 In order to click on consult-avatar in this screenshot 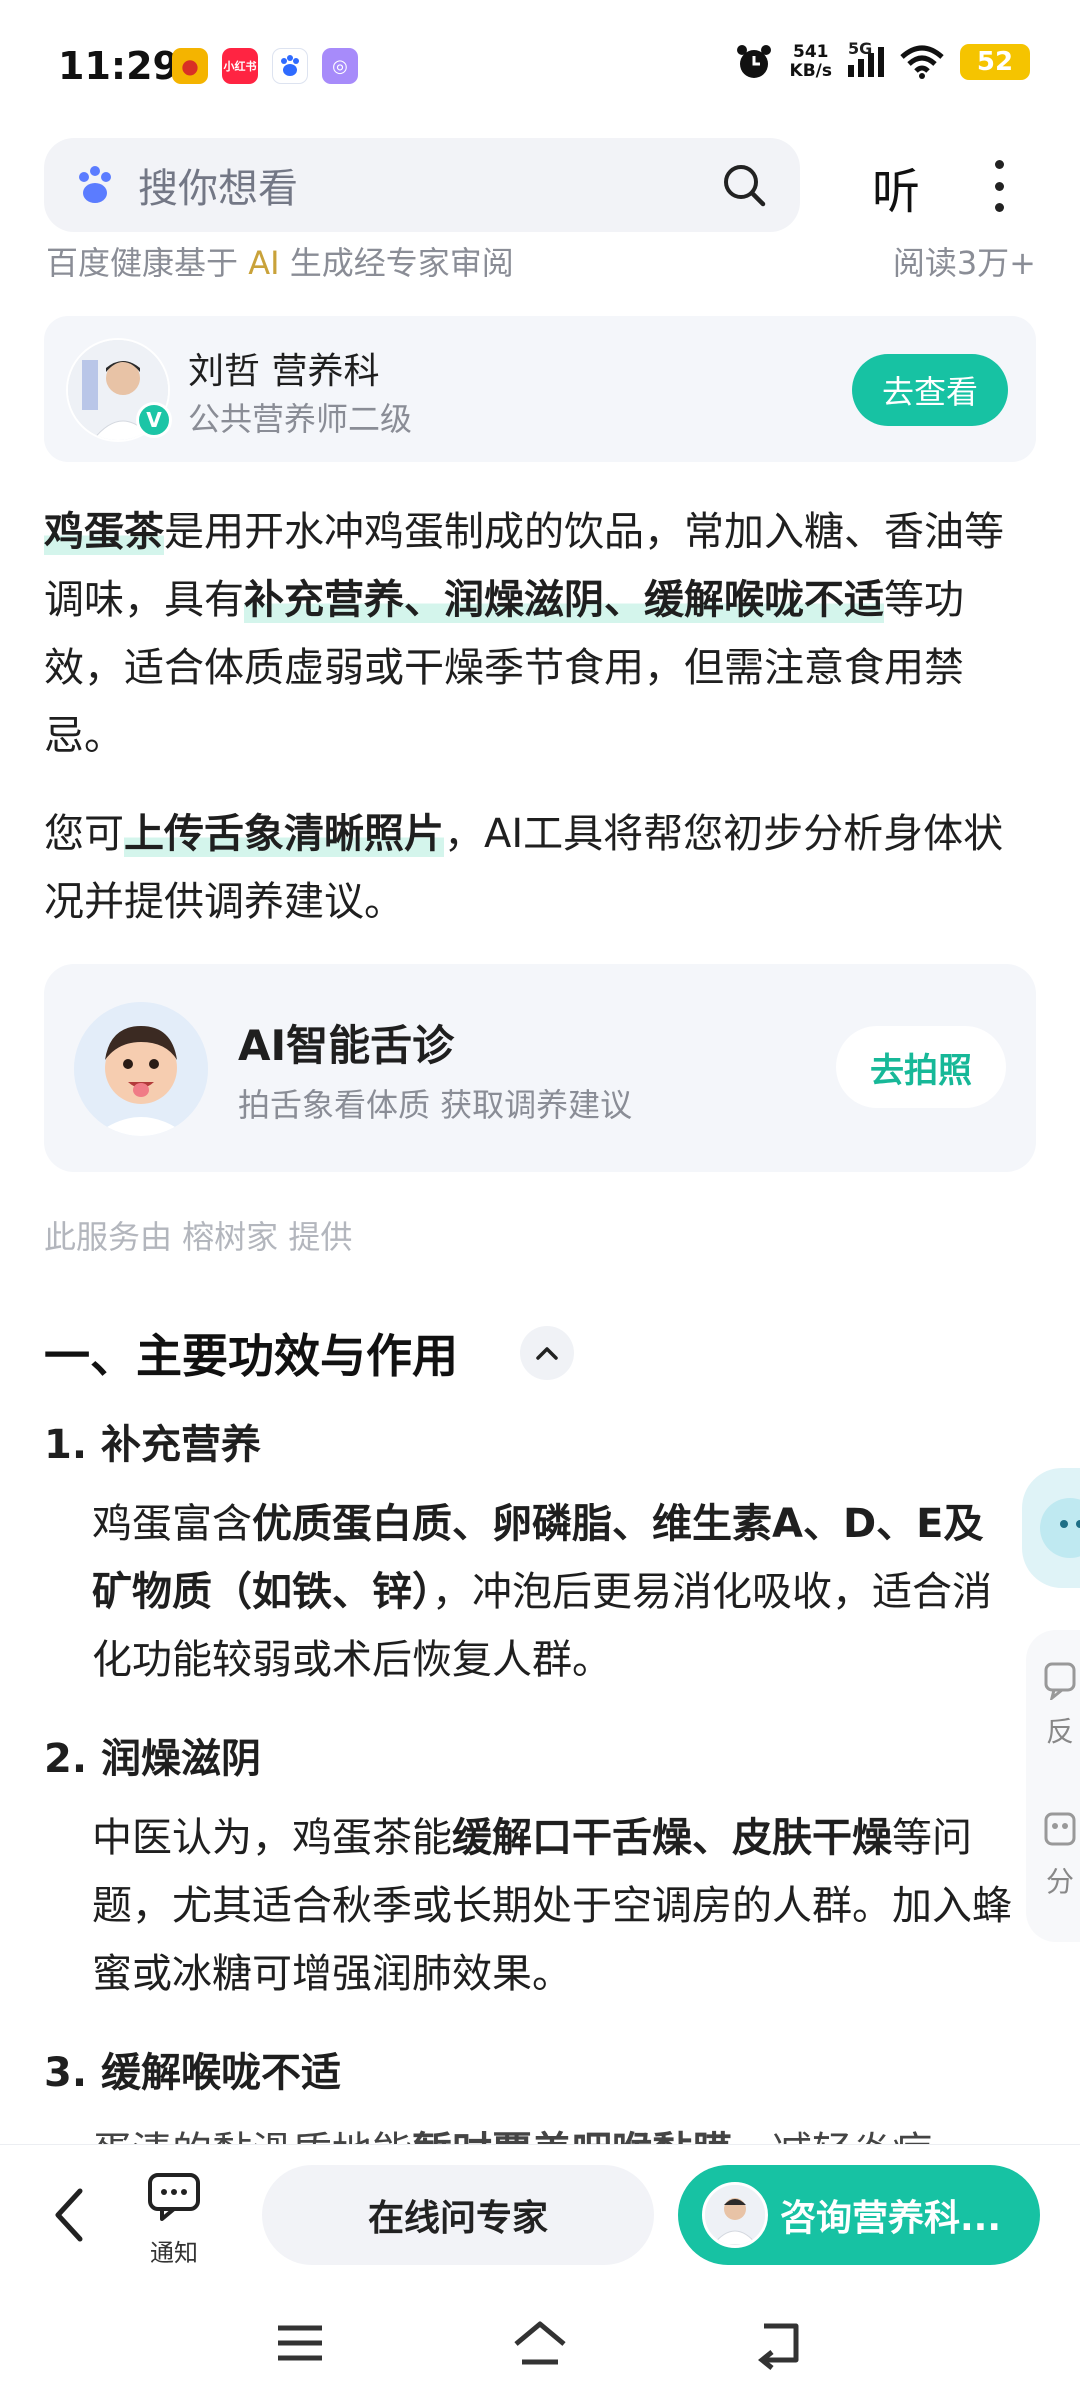, I will do `click(735, 2215)`.